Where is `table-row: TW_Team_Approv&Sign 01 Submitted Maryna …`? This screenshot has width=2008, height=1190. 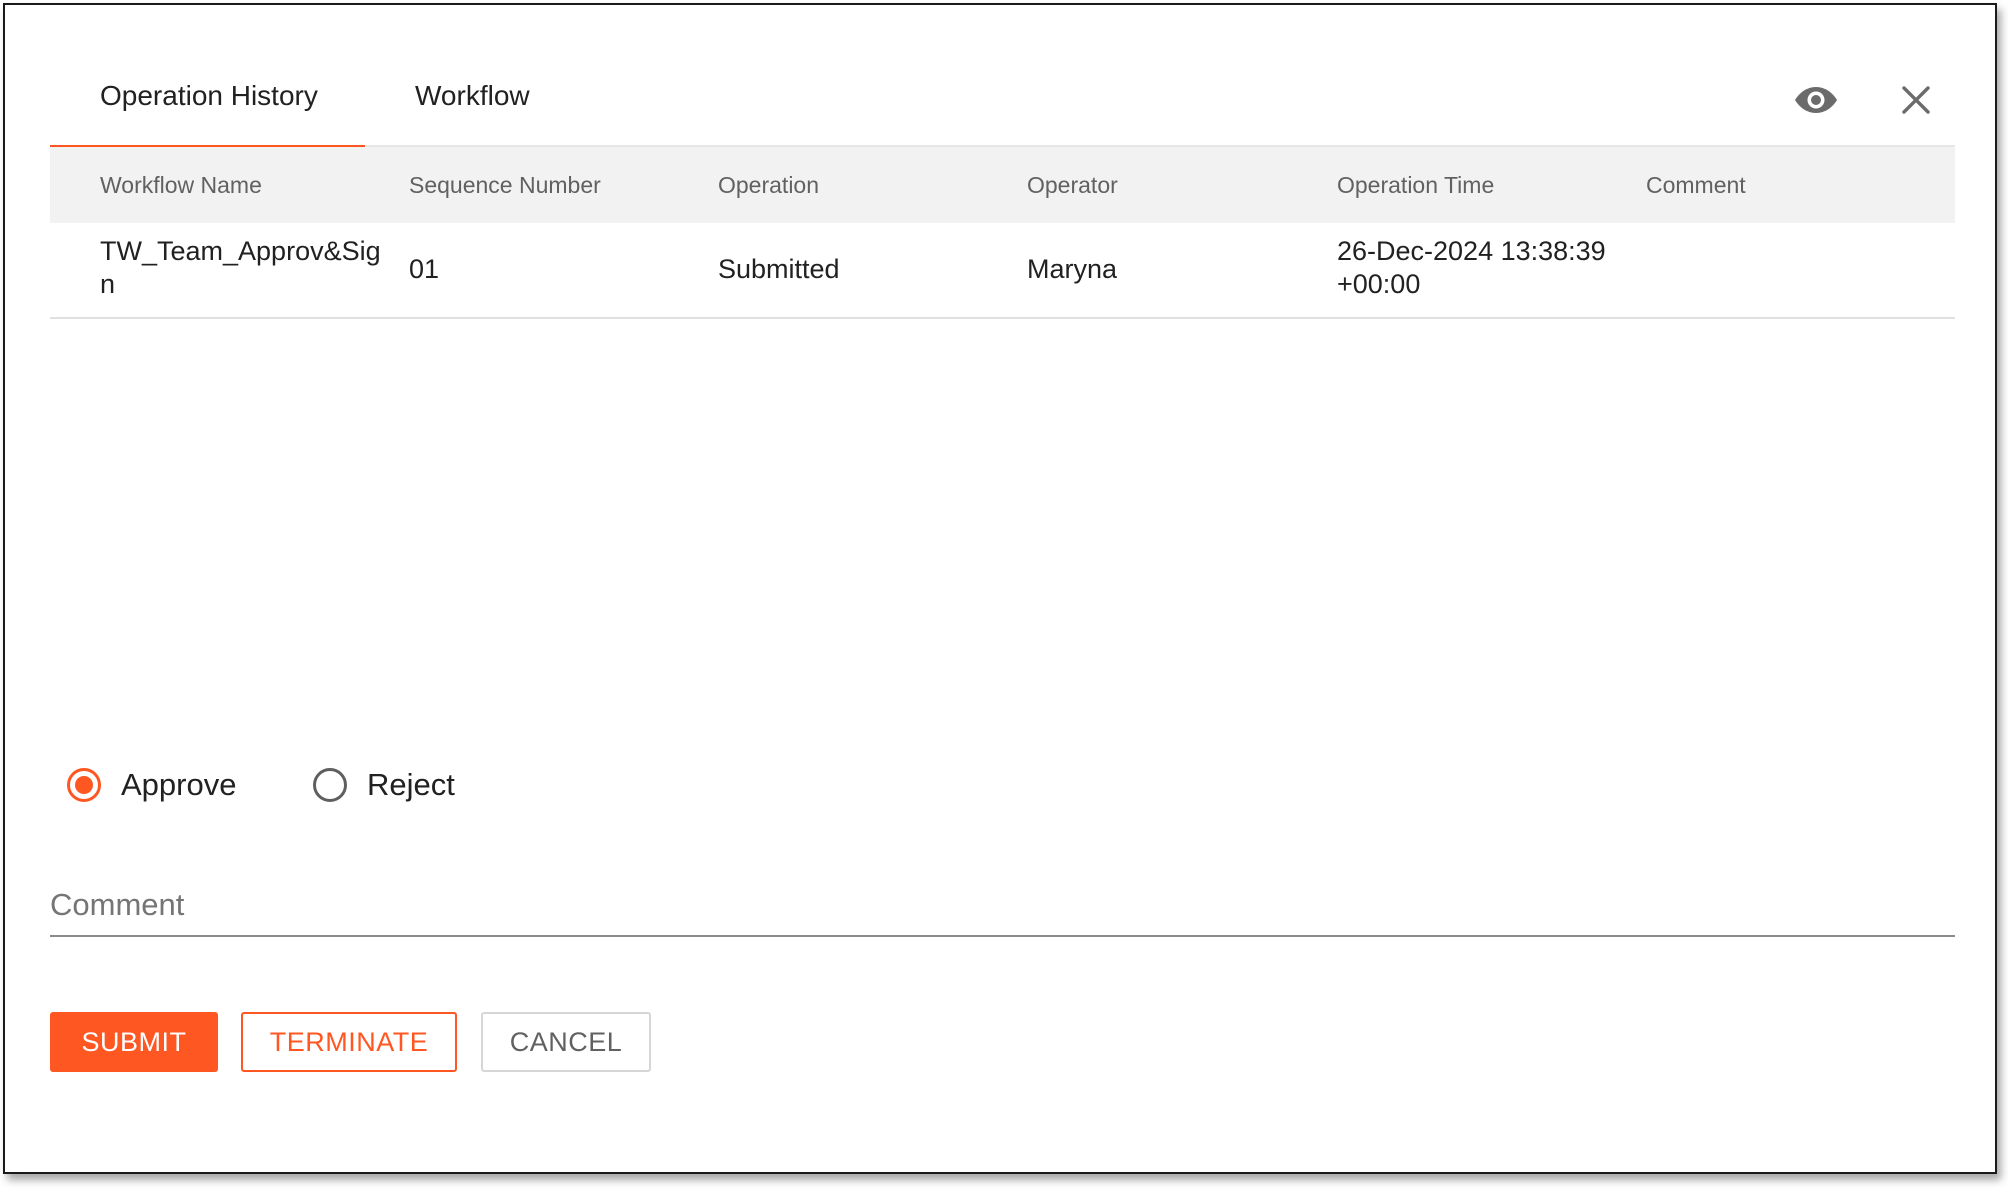 table-row: TW_Team_Approv&Sign 01 Submitted Maryna … is located at coordinates (1002, 271).